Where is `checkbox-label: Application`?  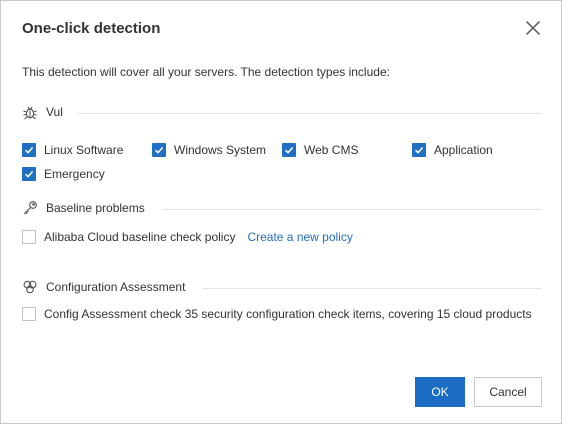
checkbox-label: Application is located at coordinates (463, 150).